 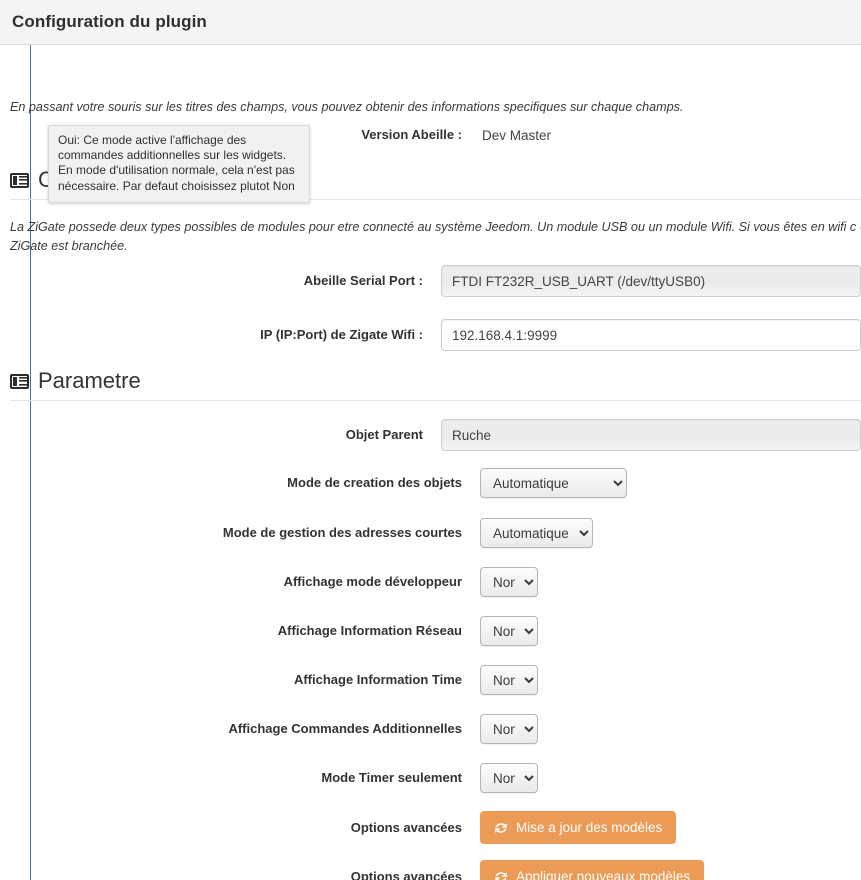 I want to click on mode-gestion-adresses-select: Automatique, so click(x=536, y=533).